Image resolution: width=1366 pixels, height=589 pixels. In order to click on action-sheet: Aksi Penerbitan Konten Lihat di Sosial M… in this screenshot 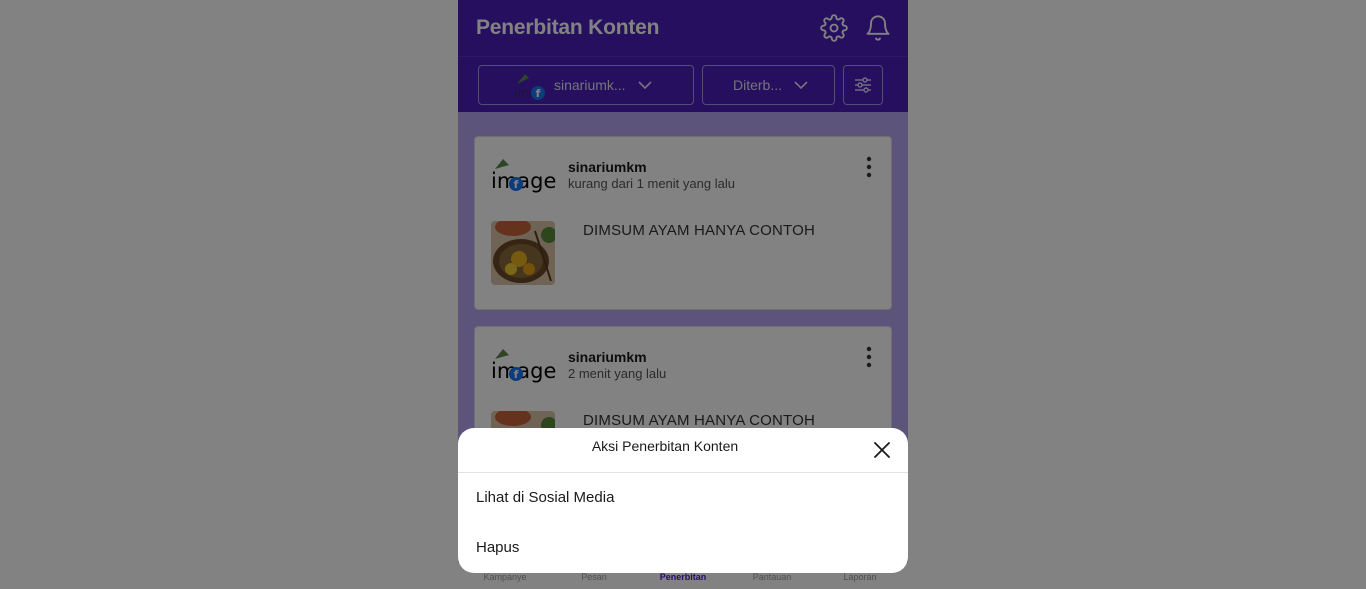, I will do `click(683, 500)`.